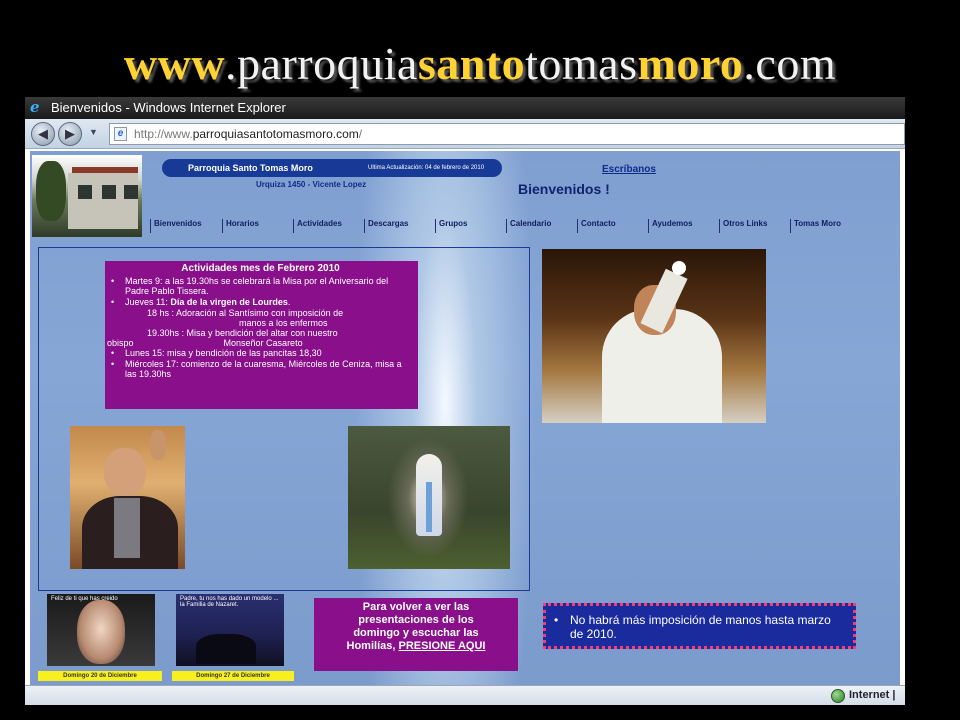 The width and height of the screenshot is (960, 720). What do you see at coordinates (275, 134) in the screenshot?
I see `address-host: parroquiasantotomasmoro.com` at bounding box center [275, 134].